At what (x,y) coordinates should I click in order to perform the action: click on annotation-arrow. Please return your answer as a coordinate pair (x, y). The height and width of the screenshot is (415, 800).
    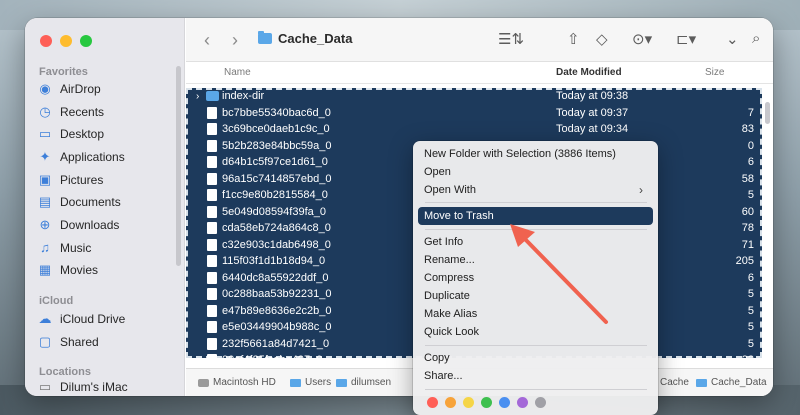
    Looking at the image, I should click on (559, 274).